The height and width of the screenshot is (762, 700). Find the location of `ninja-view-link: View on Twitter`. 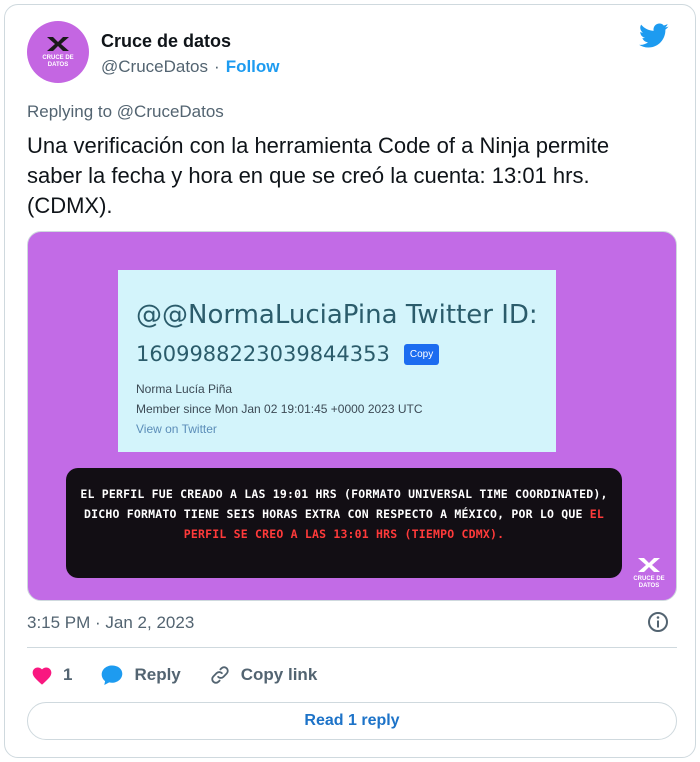

ninja-view-link: View on Twitter is located at coordinates (176, 429).